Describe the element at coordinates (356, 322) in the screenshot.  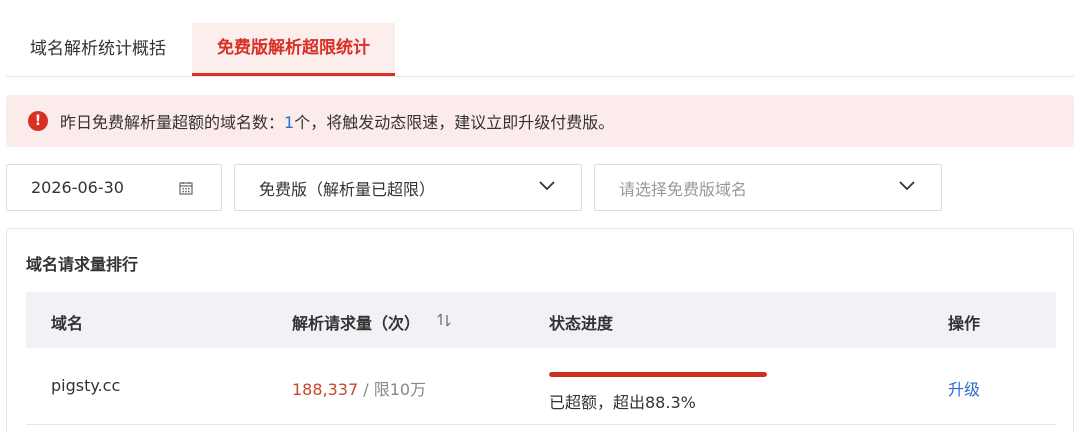
I see `column-header-requests: 解析请求量（次）` at that location.